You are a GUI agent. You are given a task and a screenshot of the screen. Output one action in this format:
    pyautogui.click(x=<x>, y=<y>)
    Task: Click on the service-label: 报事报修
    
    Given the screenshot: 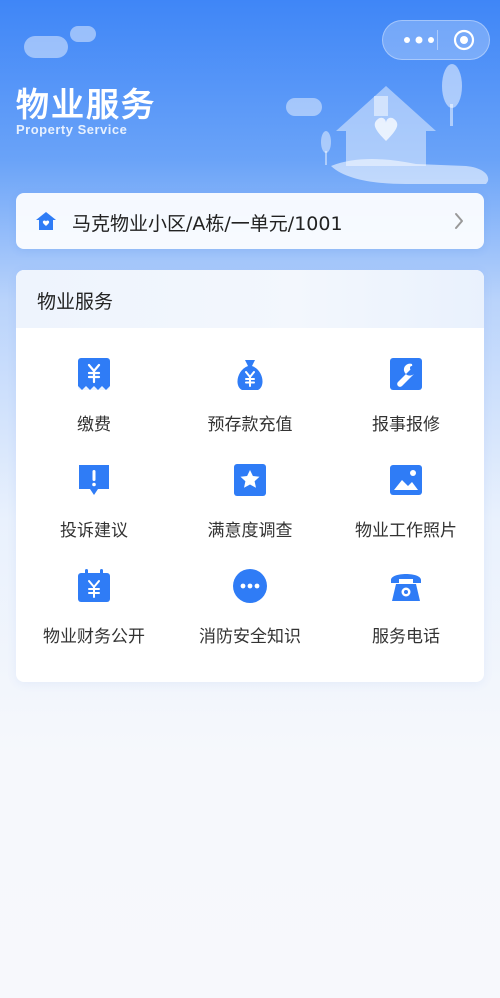 What is the action you would take?
    pyautogui.click(x=406, y=425)
    